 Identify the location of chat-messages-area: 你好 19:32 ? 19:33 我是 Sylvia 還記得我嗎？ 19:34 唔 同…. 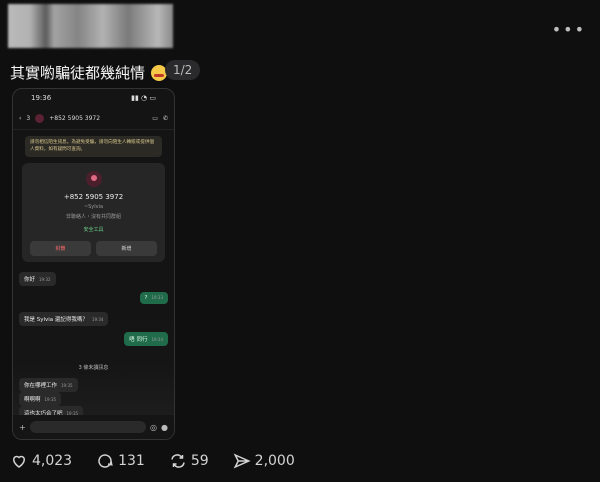
(93, 348).